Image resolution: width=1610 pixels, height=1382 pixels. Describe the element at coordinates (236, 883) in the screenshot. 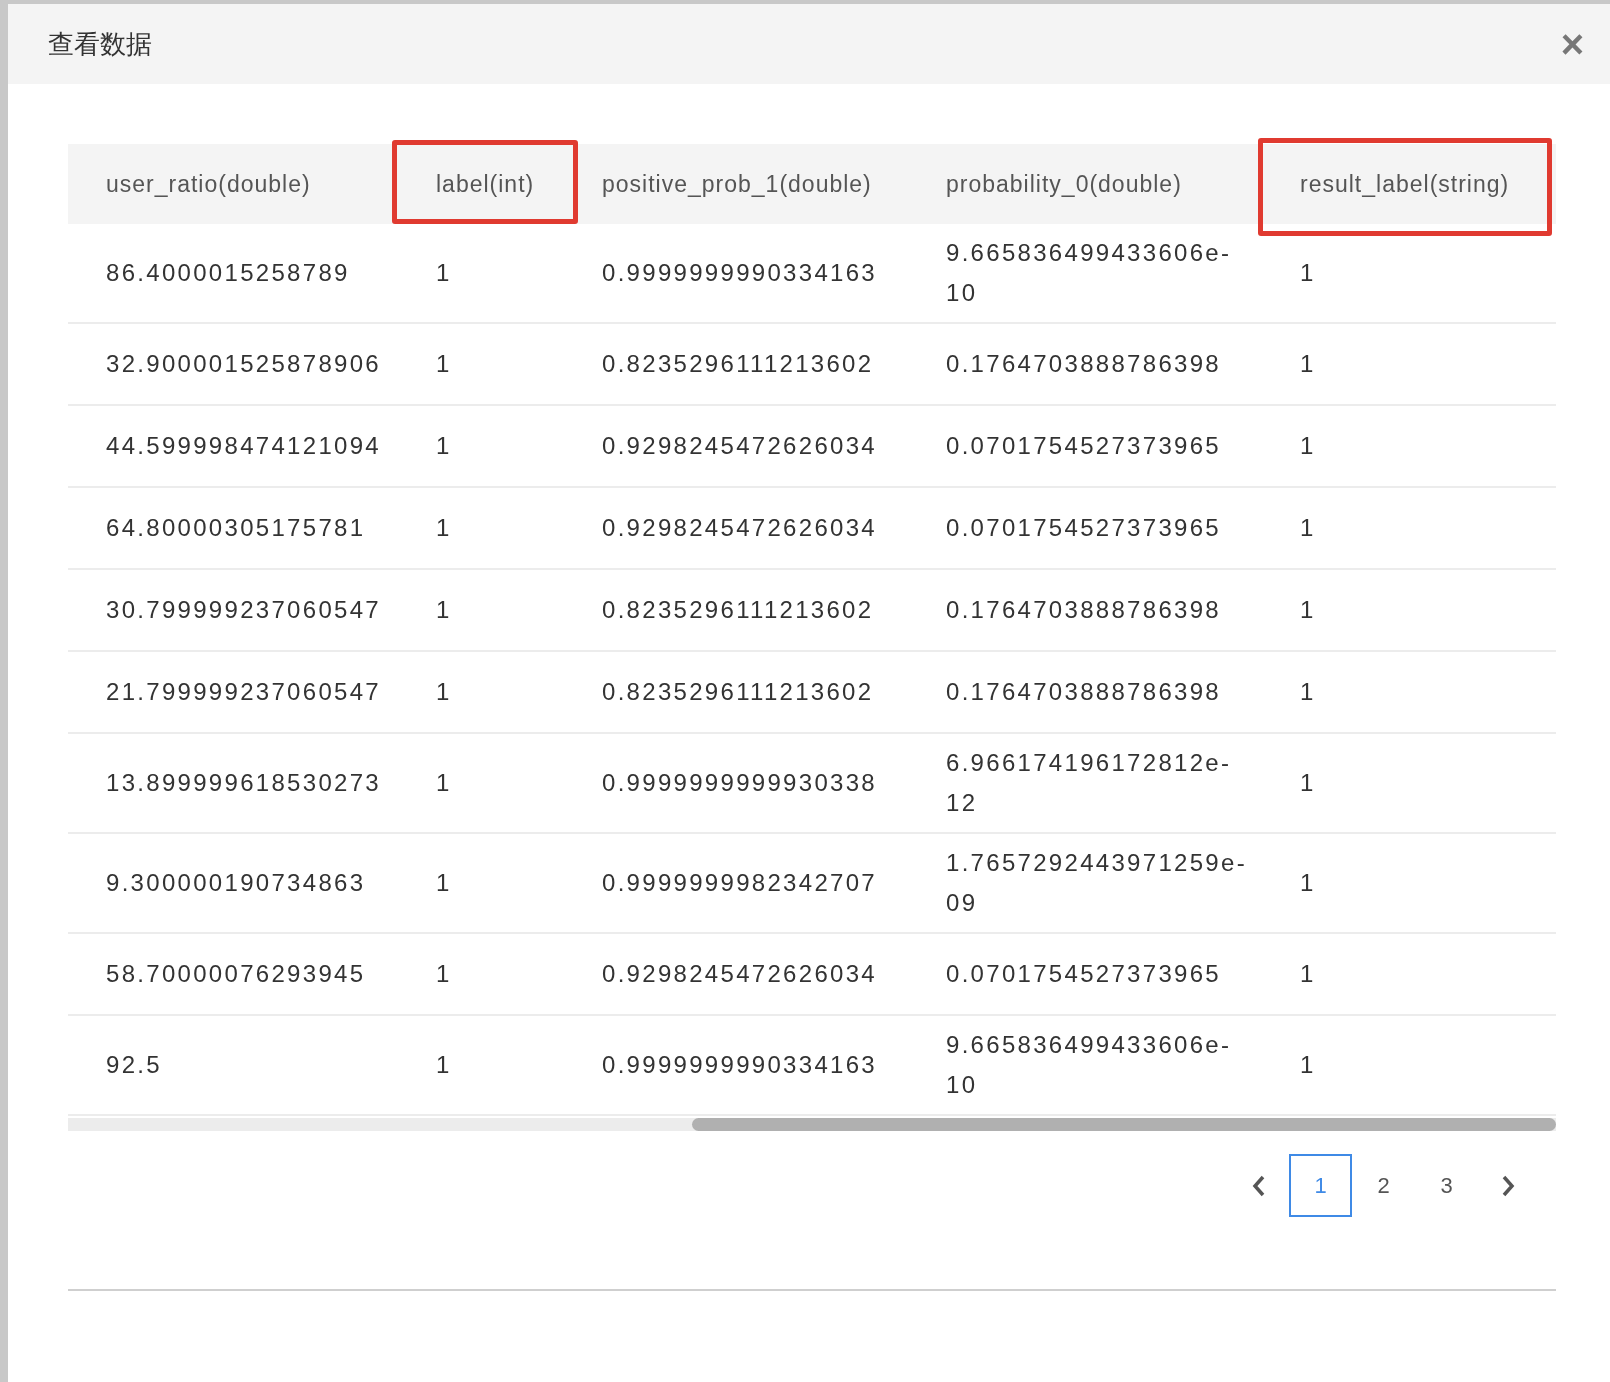

I see `table-cell-text: 9.300000190734863` at that location.